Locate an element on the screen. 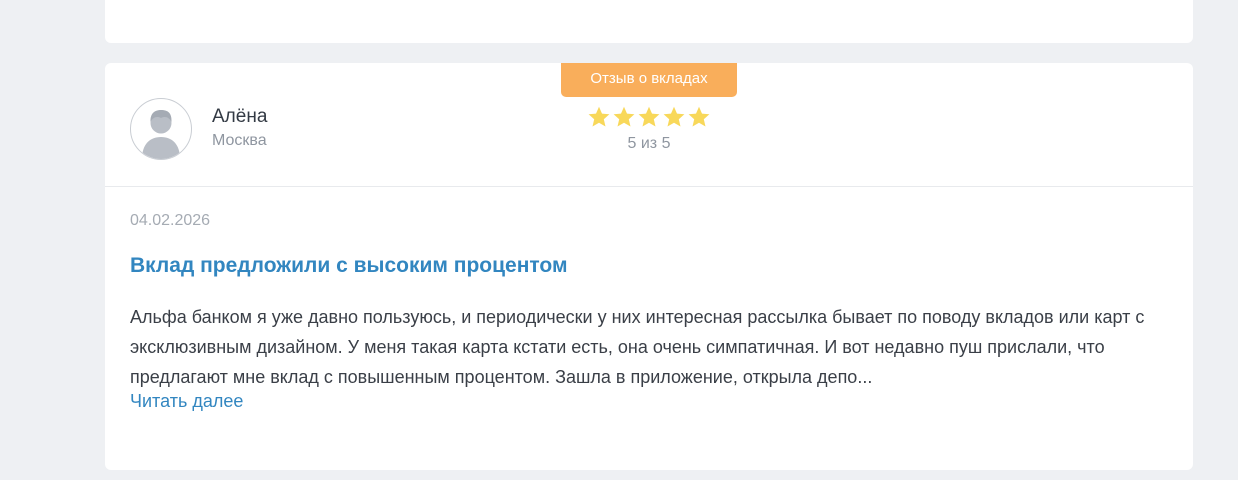  user-silhouette-icon is located at coordinates (161, 129).